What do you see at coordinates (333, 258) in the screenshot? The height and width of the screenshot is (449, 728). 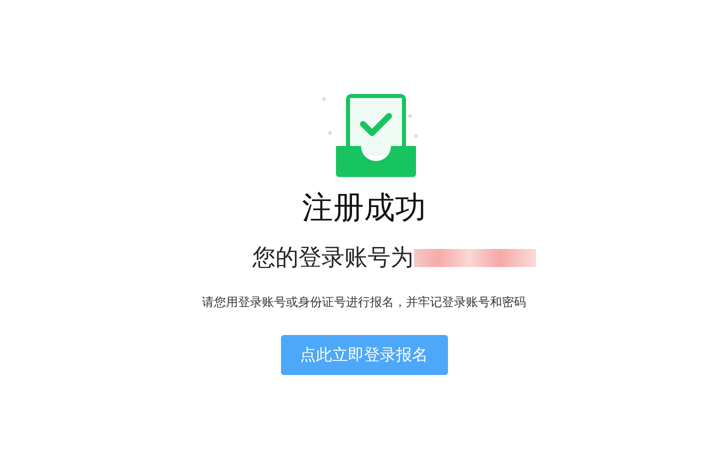 I see `account-label: 您的登录账号为` at bounding box center [333, 258].